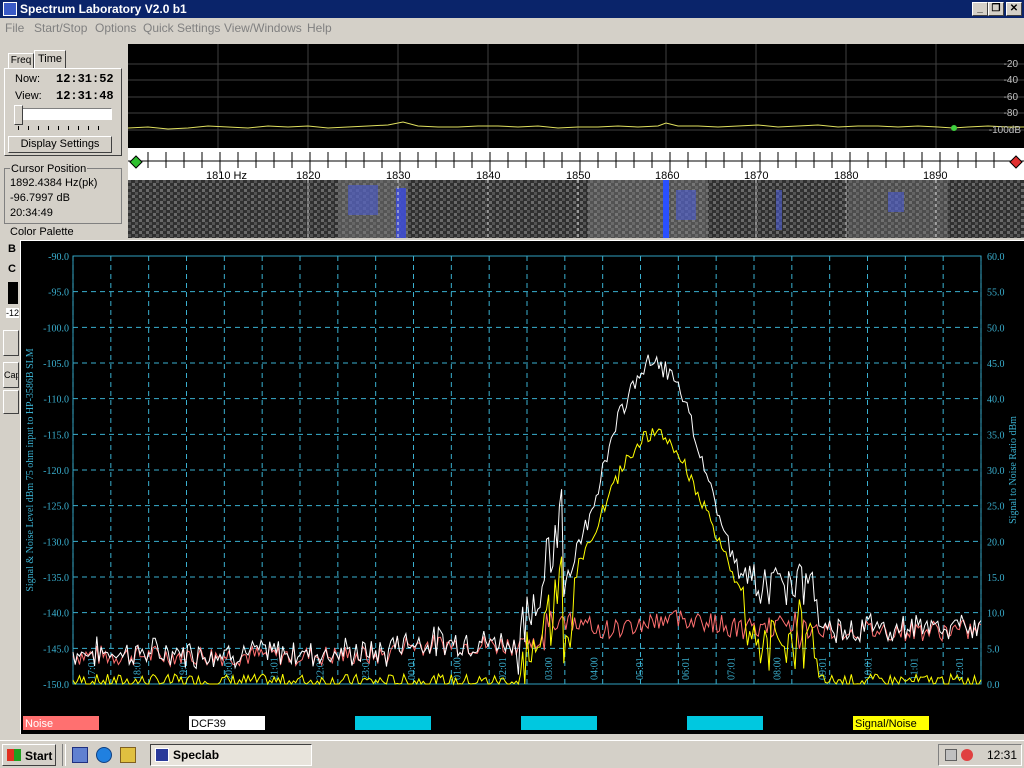 The height and width of the screenshot is (768, 1024). Describe the element at coordinates (980, 755) in the screenshot. I see `system-tray: 12:31` at that location.